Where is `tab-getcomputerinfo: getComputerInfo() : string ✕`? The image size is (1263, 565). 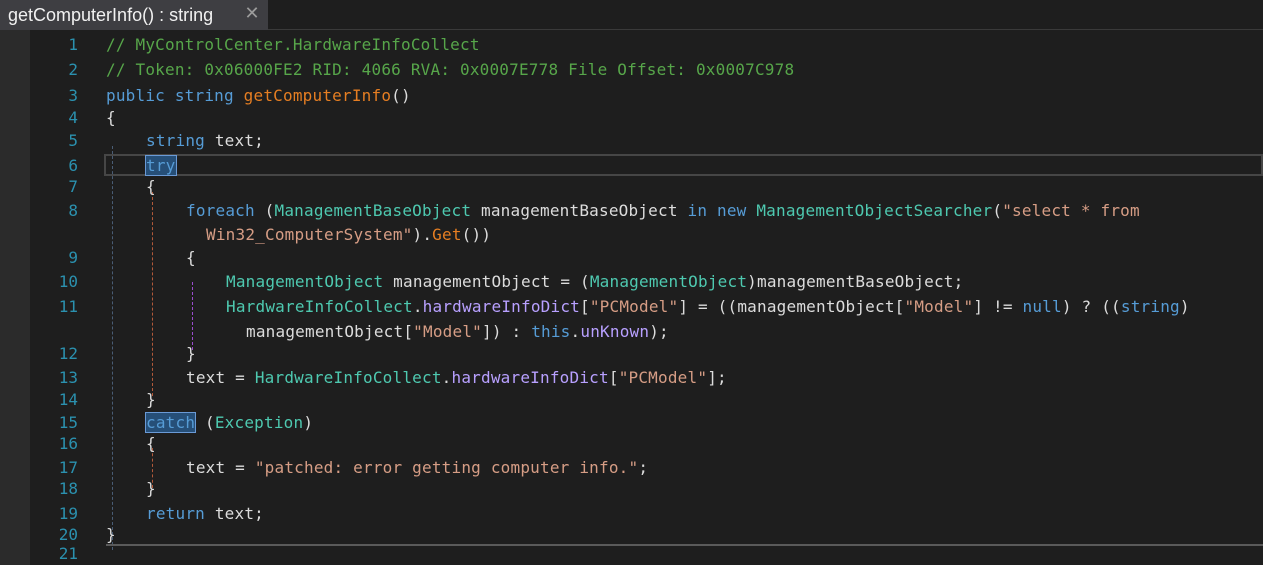 tab-getcomputerinfo: getComputerInfo() : string ✕ is located at coordinates (134, 15).